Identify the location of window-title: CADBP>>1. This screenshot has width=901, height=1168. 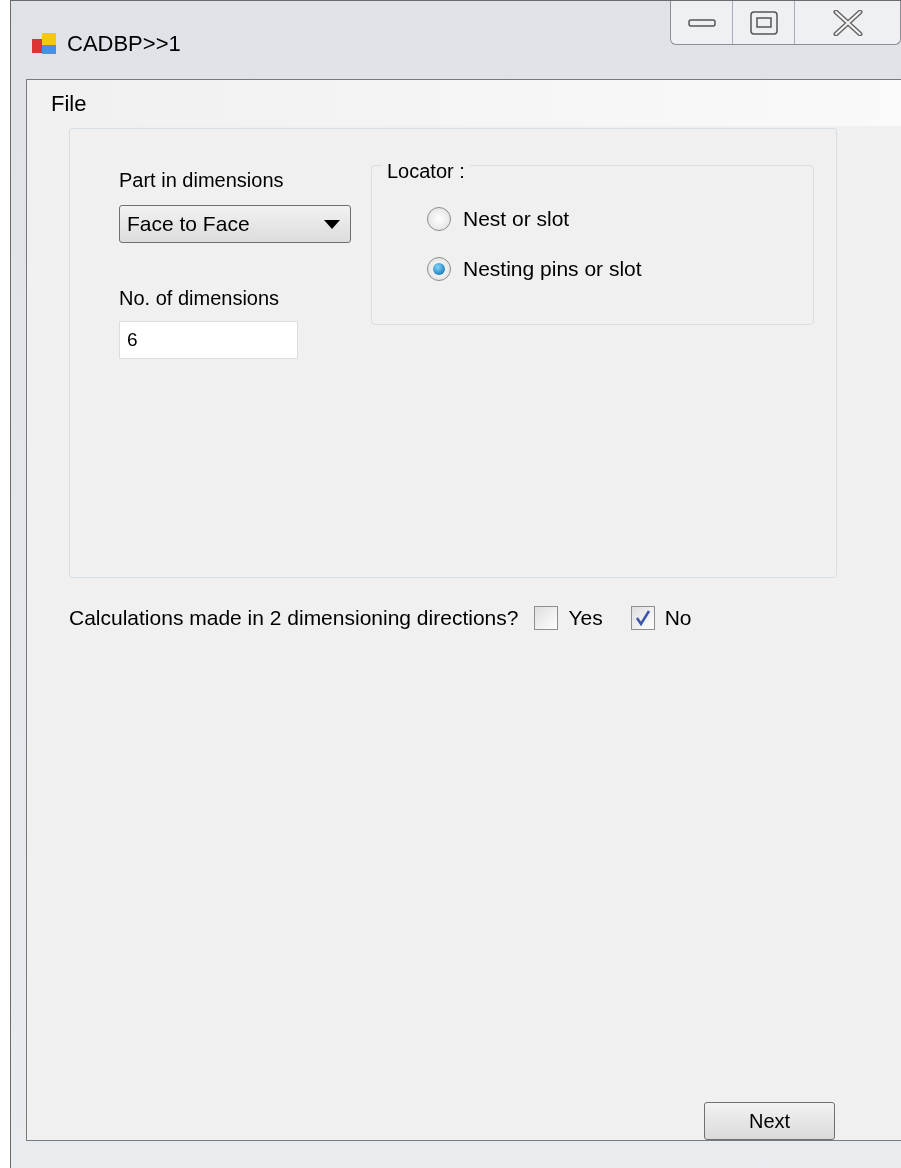
(124, 44).